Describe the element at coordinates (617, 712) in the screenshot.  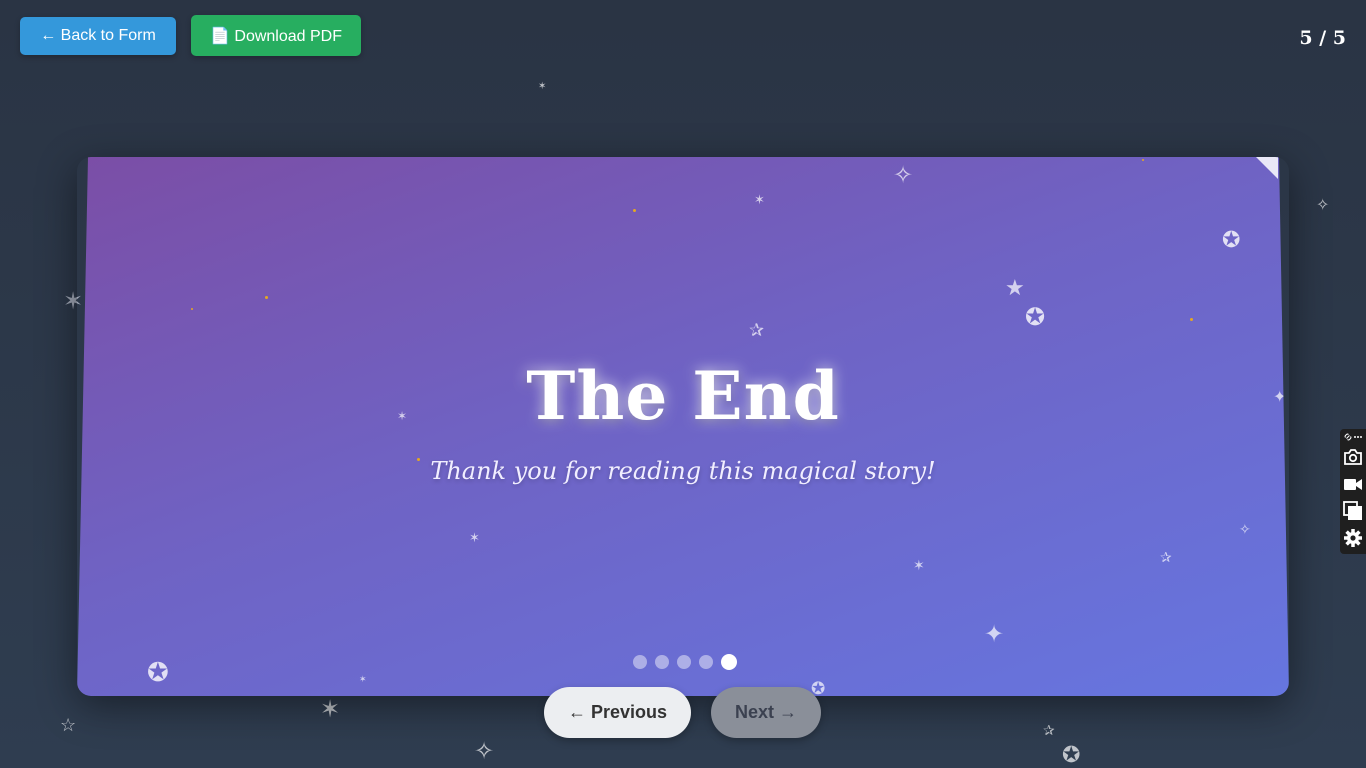
I see `previous-button: ← Previous` at that location.